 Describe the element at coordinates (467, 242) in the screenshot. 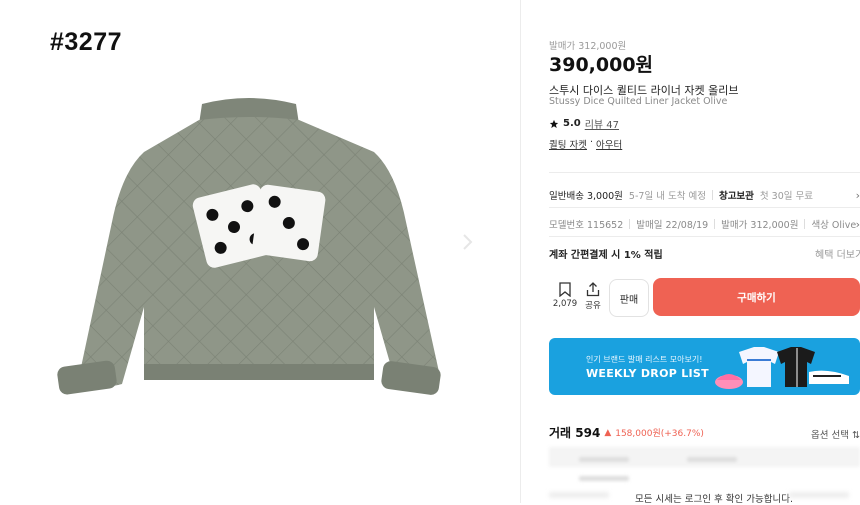

I see `next-image-icon` at that location.